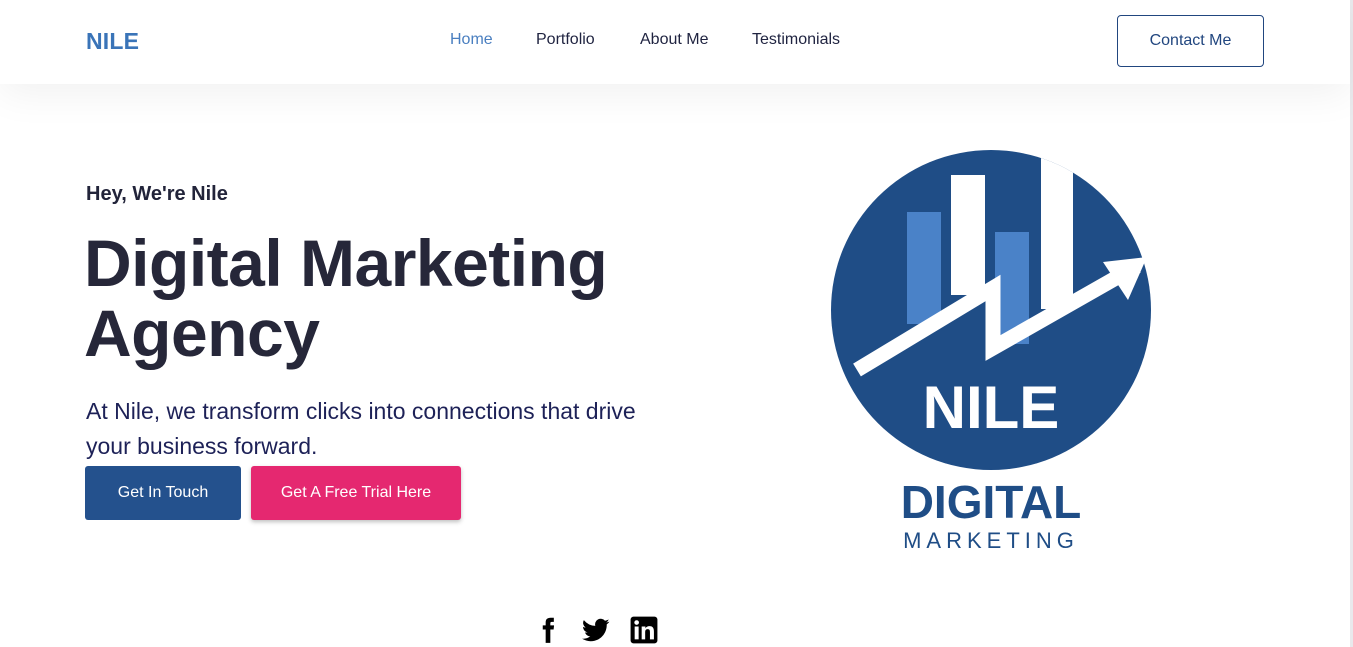  I want to click on get-in-touch-button: Get In Touch, so click(163, 493).